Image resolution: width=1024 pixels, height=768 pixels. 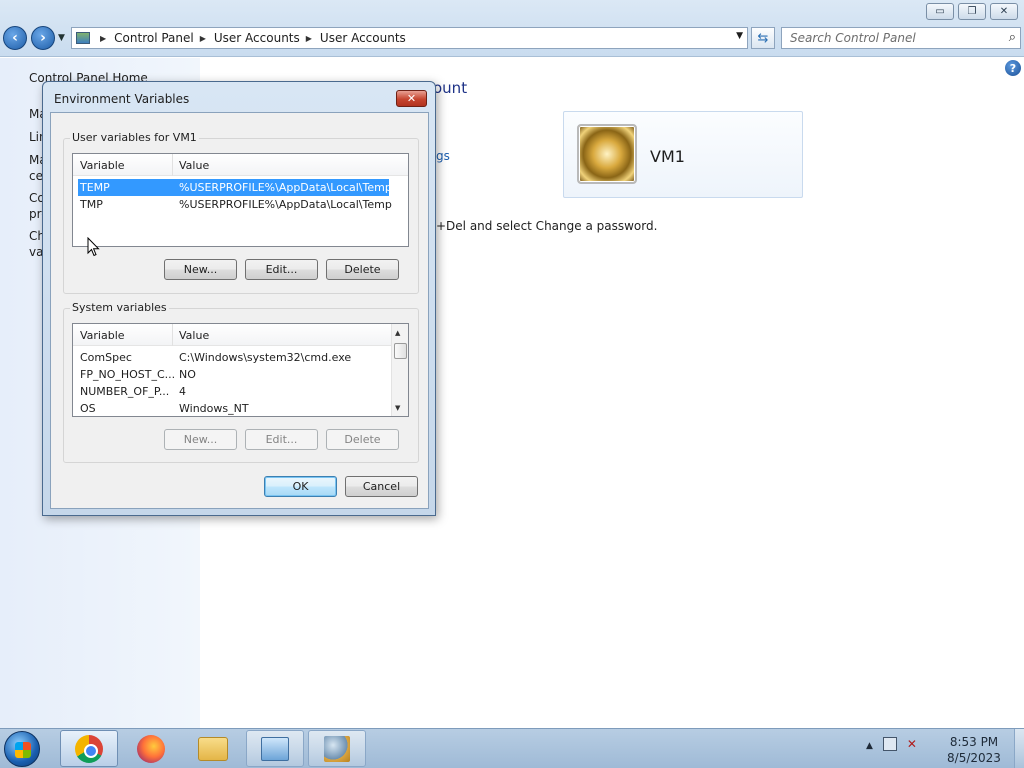 What do you see at coordinates (88, 408) in the screenshot?
I see `variable-name: OS` at bounding box center [88, 408].